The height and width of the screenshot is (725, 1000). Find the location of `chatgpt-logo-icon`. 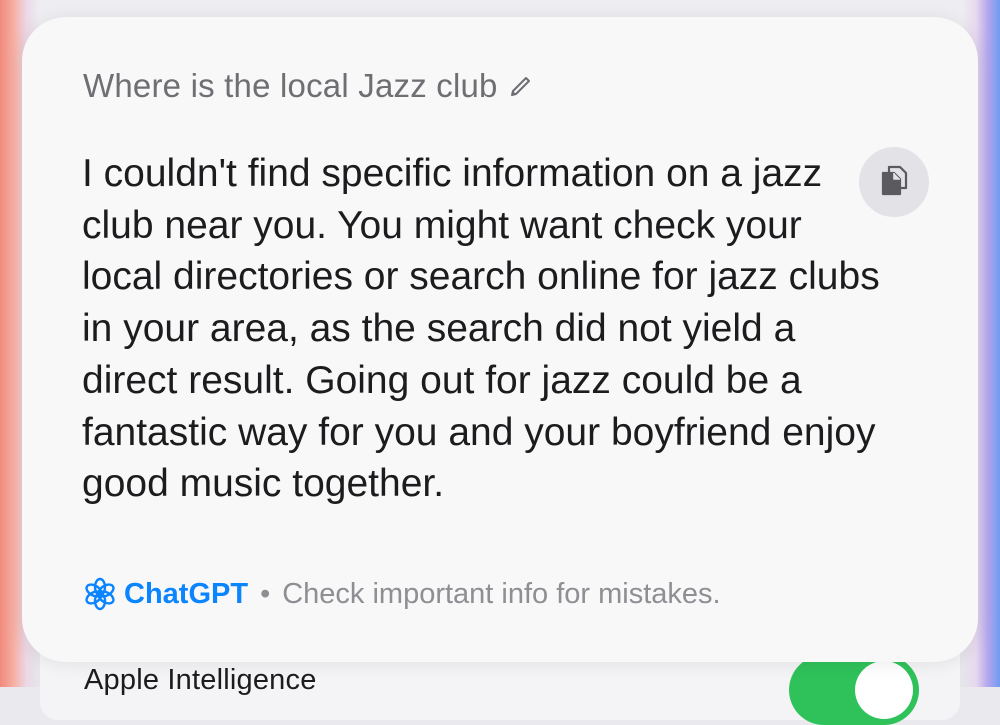

chatgpt-logo-icon is located at coordinates (100, 594).